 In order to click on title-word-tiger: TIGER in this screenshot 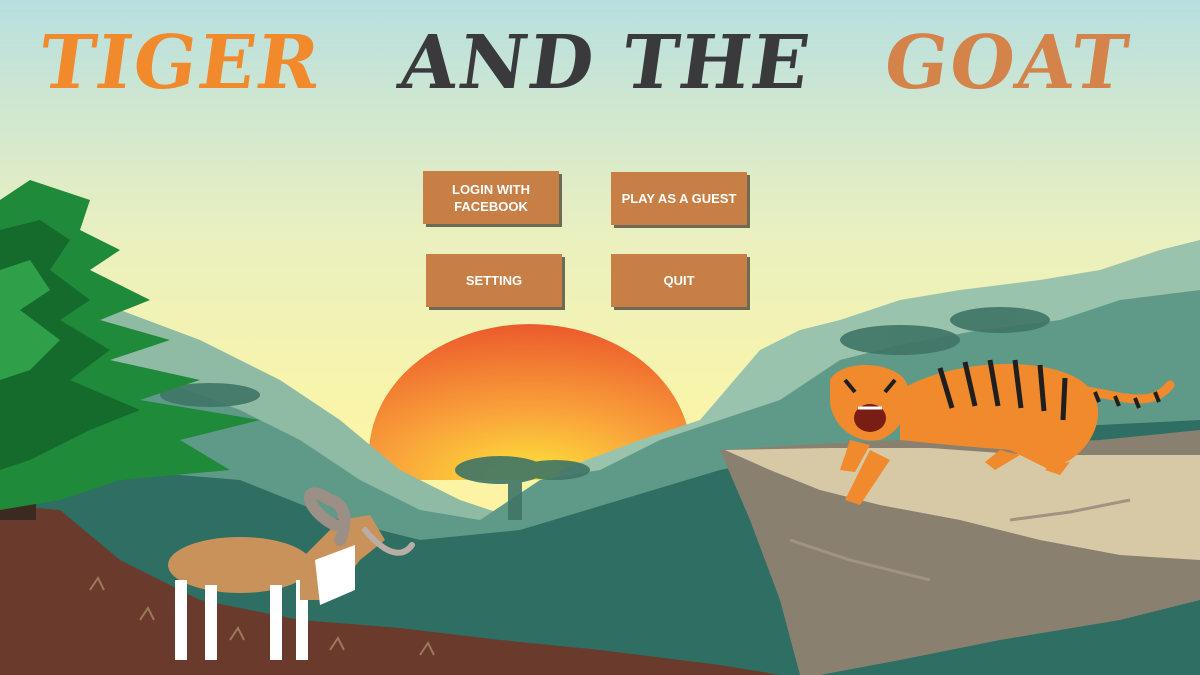, I will do `click(180, 63)`.